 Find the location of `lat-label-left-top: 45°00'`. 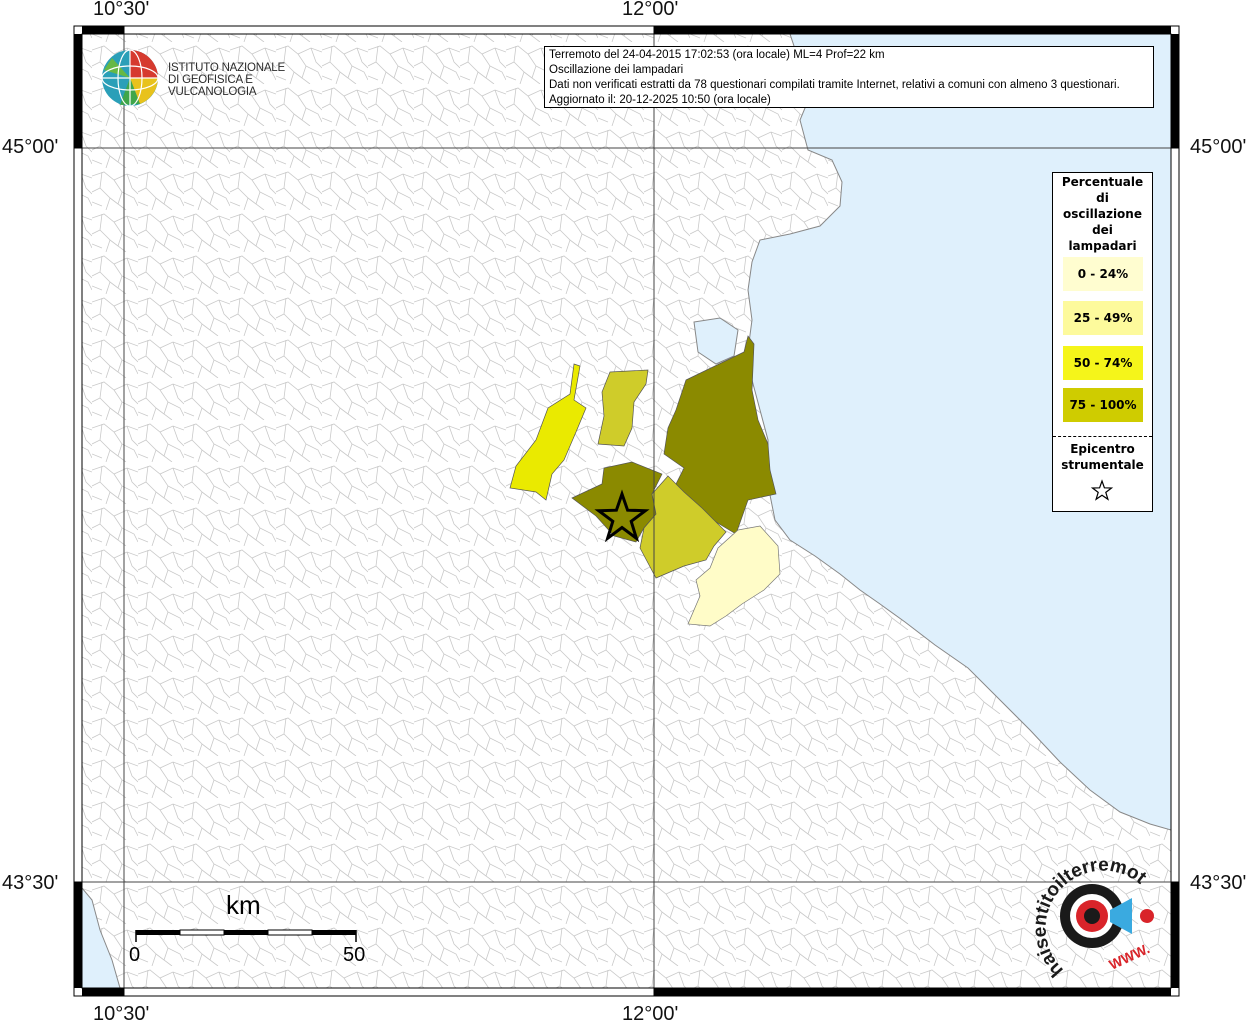

lat-label-left-top: 45°00' is located at coordinates (30, 147).